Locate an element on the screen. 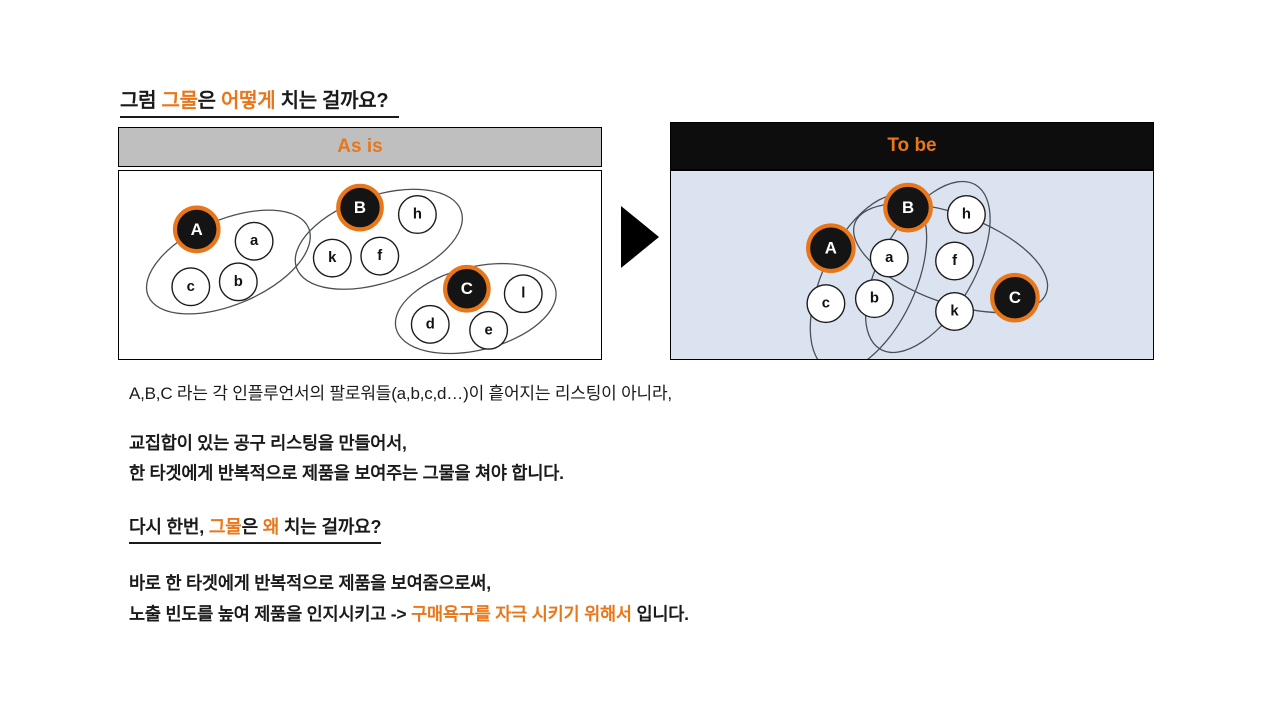  asis-group-ellipse-a is located at coordinates (228, 262).